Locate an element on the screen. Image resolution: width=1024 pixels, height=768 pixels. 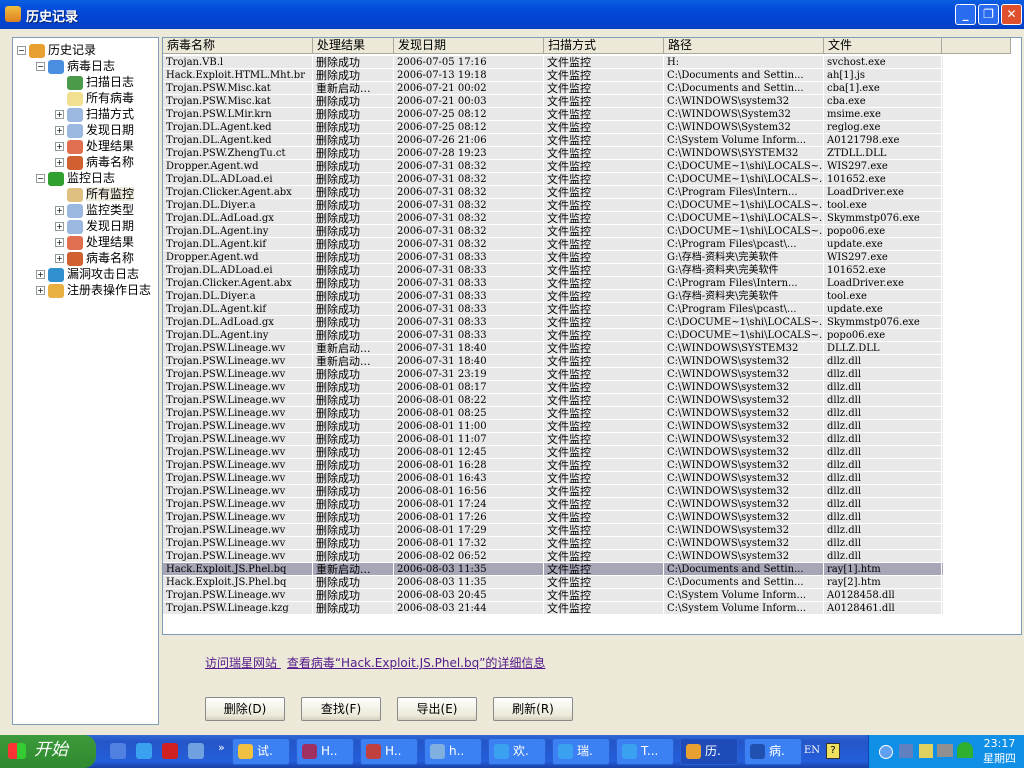
column-header: 扫描方式 is located at coordinates (604, 46).